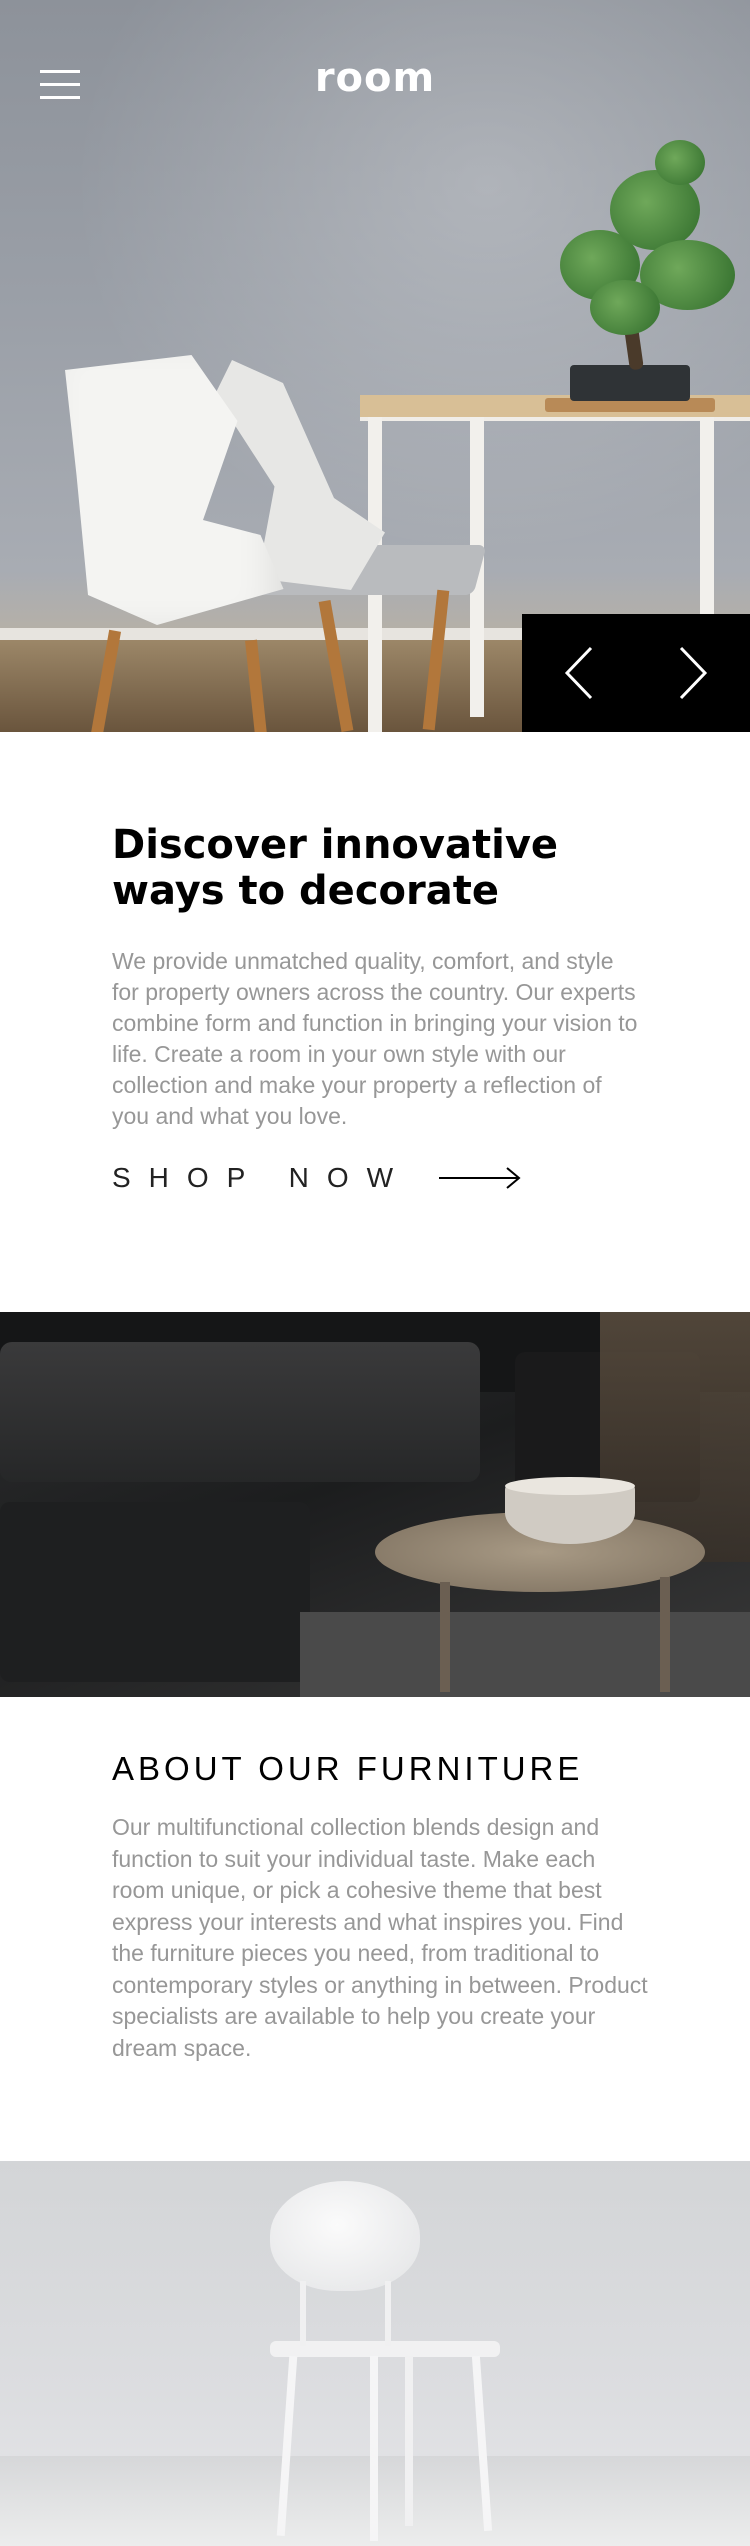  Describe the element at coordinates (262, 1177) in the screenshot. I see `shop-now-label: SHOP NOW` at that location.